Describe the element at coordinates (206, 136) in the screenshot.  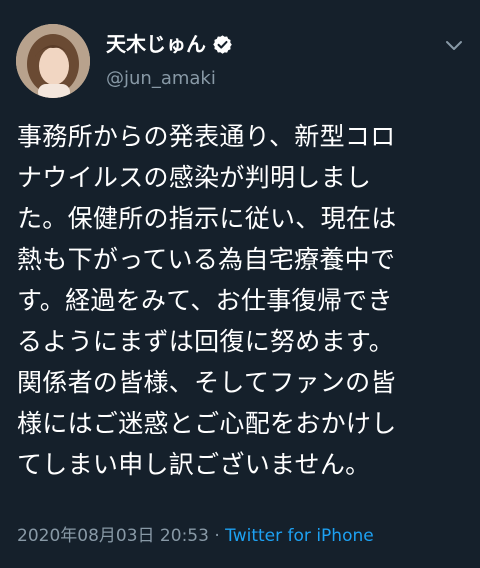
I see `tweet-text-line: 事務所からの発表通り、新型コロ` at that location.